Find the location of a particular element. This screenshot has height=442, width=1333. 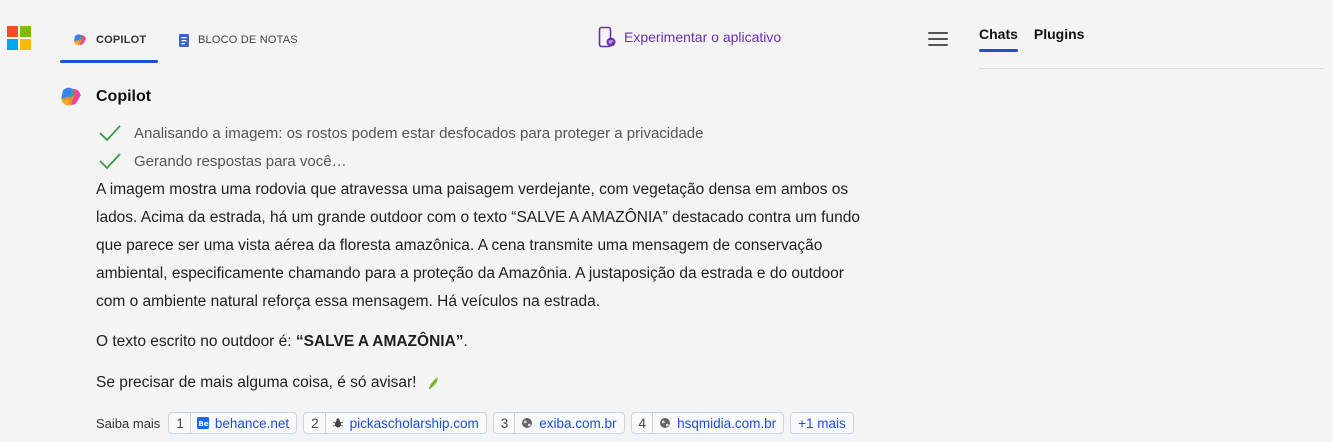

source-chip: 3 exiba.com.br is located at coordinates (558, 423).